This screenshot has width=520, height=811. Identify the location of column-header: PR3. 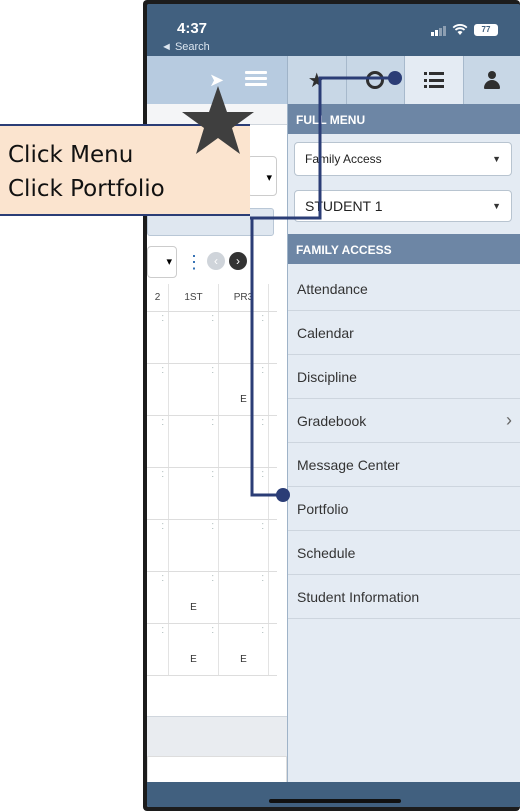
(244, 297).